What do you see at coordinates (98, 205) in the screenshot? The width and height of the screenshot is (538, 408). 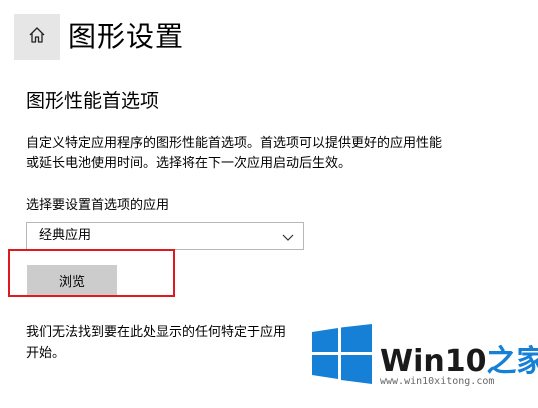 I see `choose-app-label: 选择要设置首选项的应用` at bounding box center [98, 205].